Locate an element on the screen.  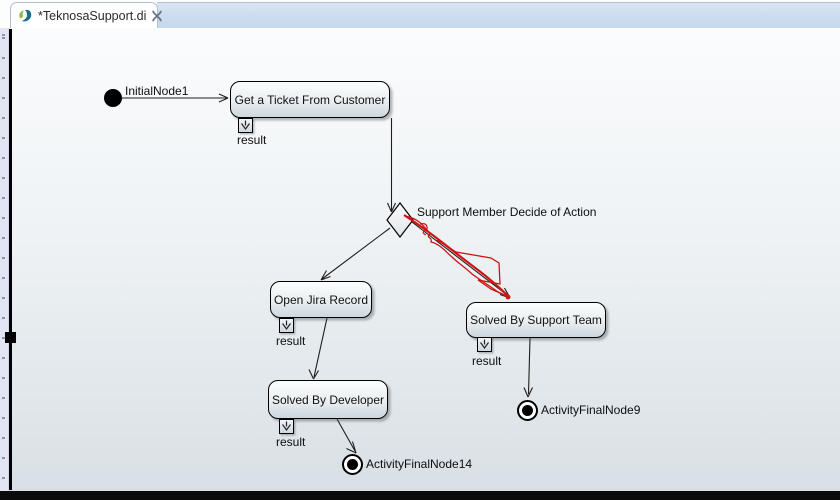
initial-node-label: InitialNode1 is located at coordinates (157, 91).